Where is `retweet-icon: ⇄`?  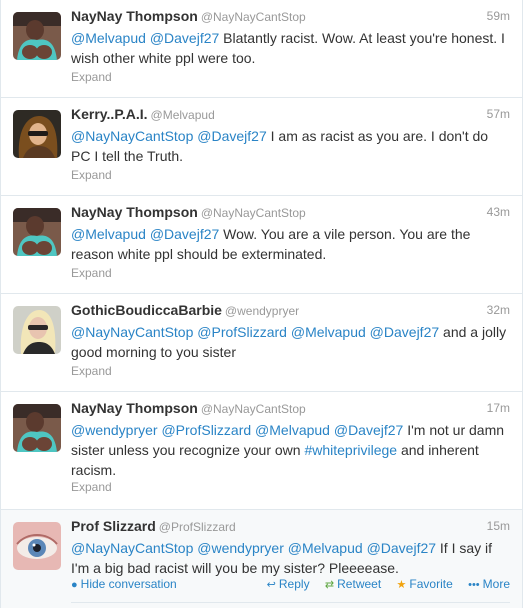 retweet-icon: ⇄ is located at coordinates (329, 585).